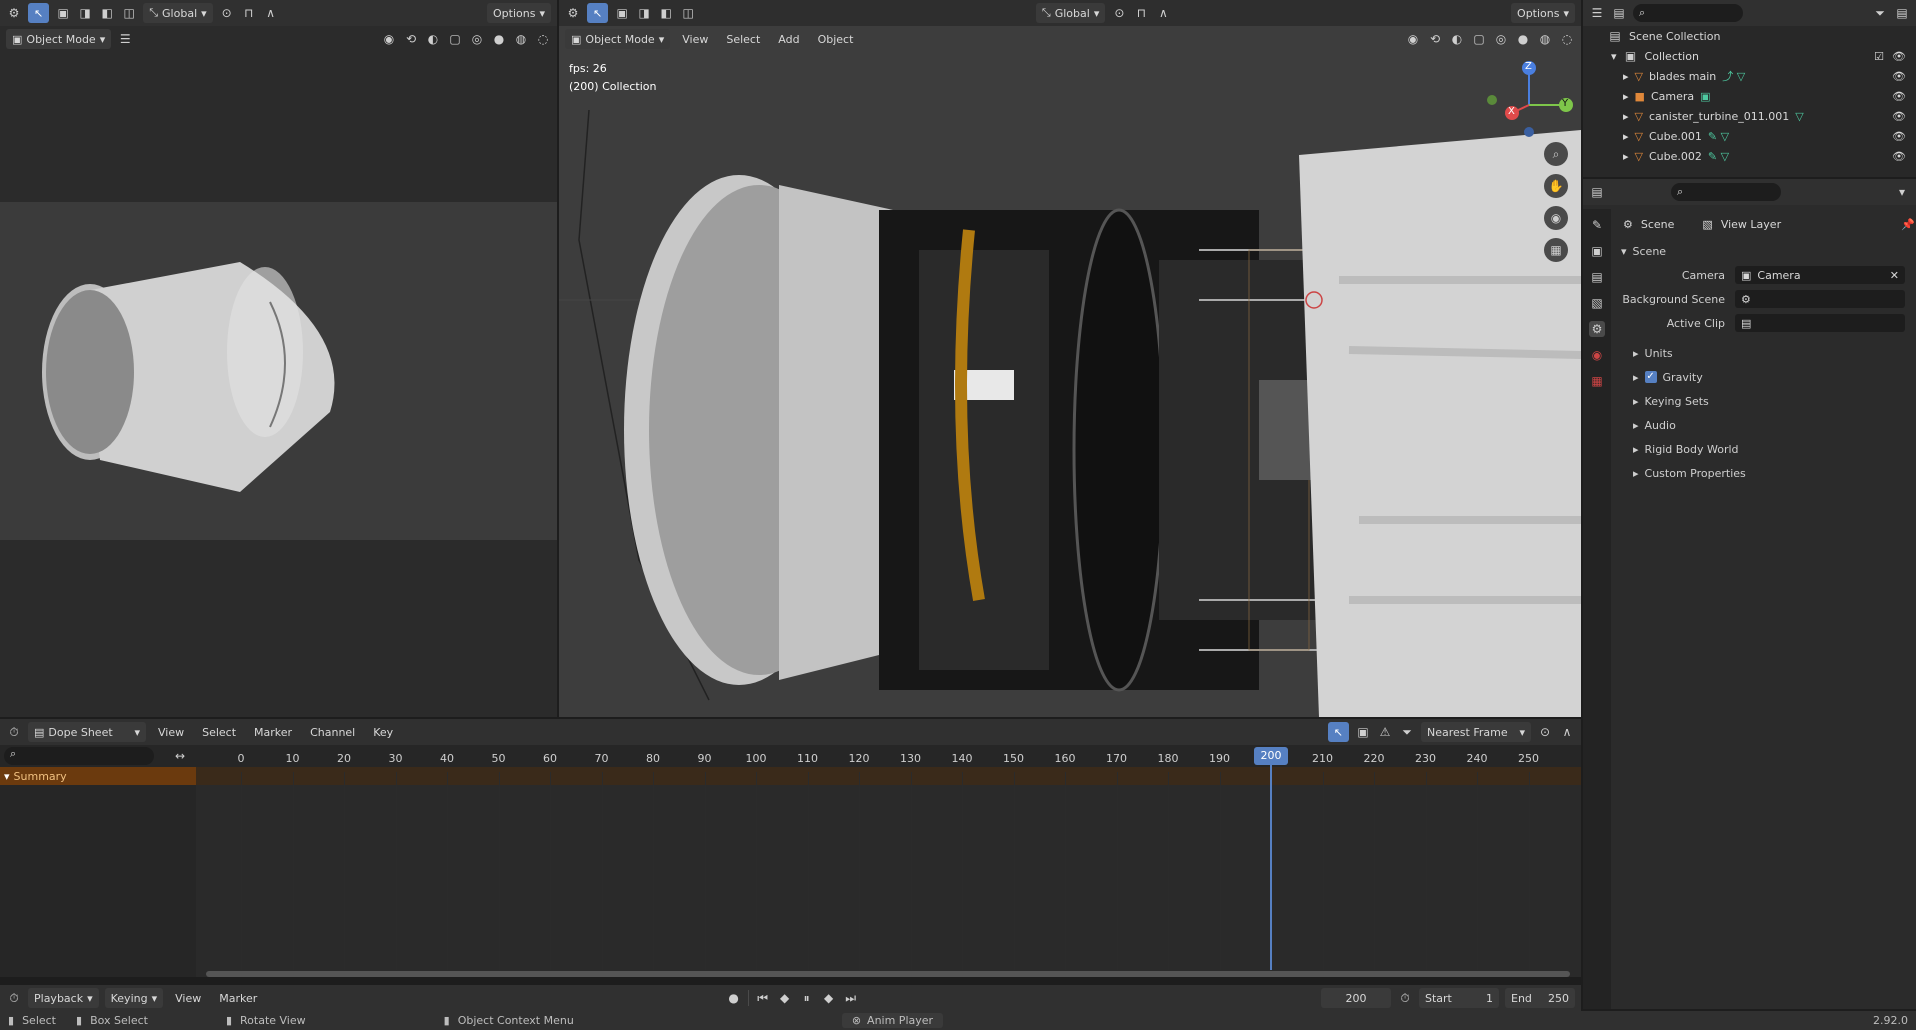 The height and width of the screenshot is (1030, 1916). I want to click on axis-gizmo: Z Y X, so click(1529, 100).